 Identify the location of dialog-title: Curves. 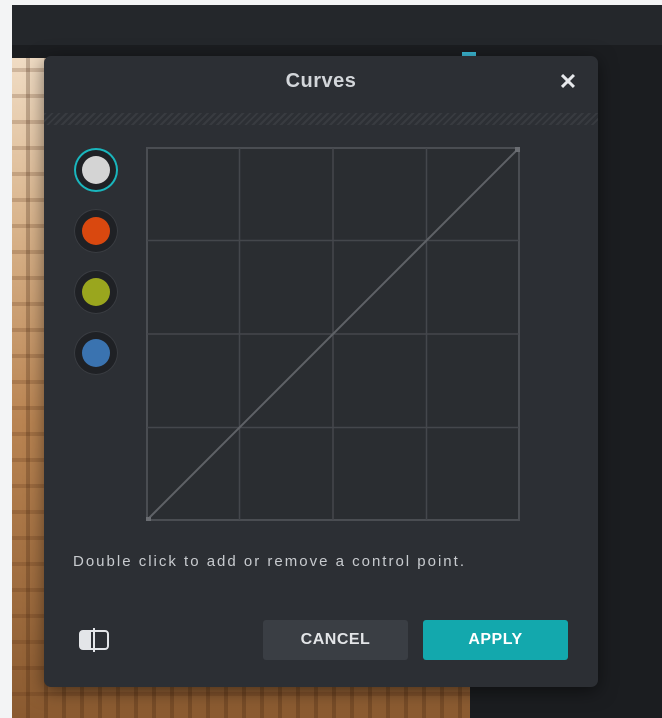
(321, 81).